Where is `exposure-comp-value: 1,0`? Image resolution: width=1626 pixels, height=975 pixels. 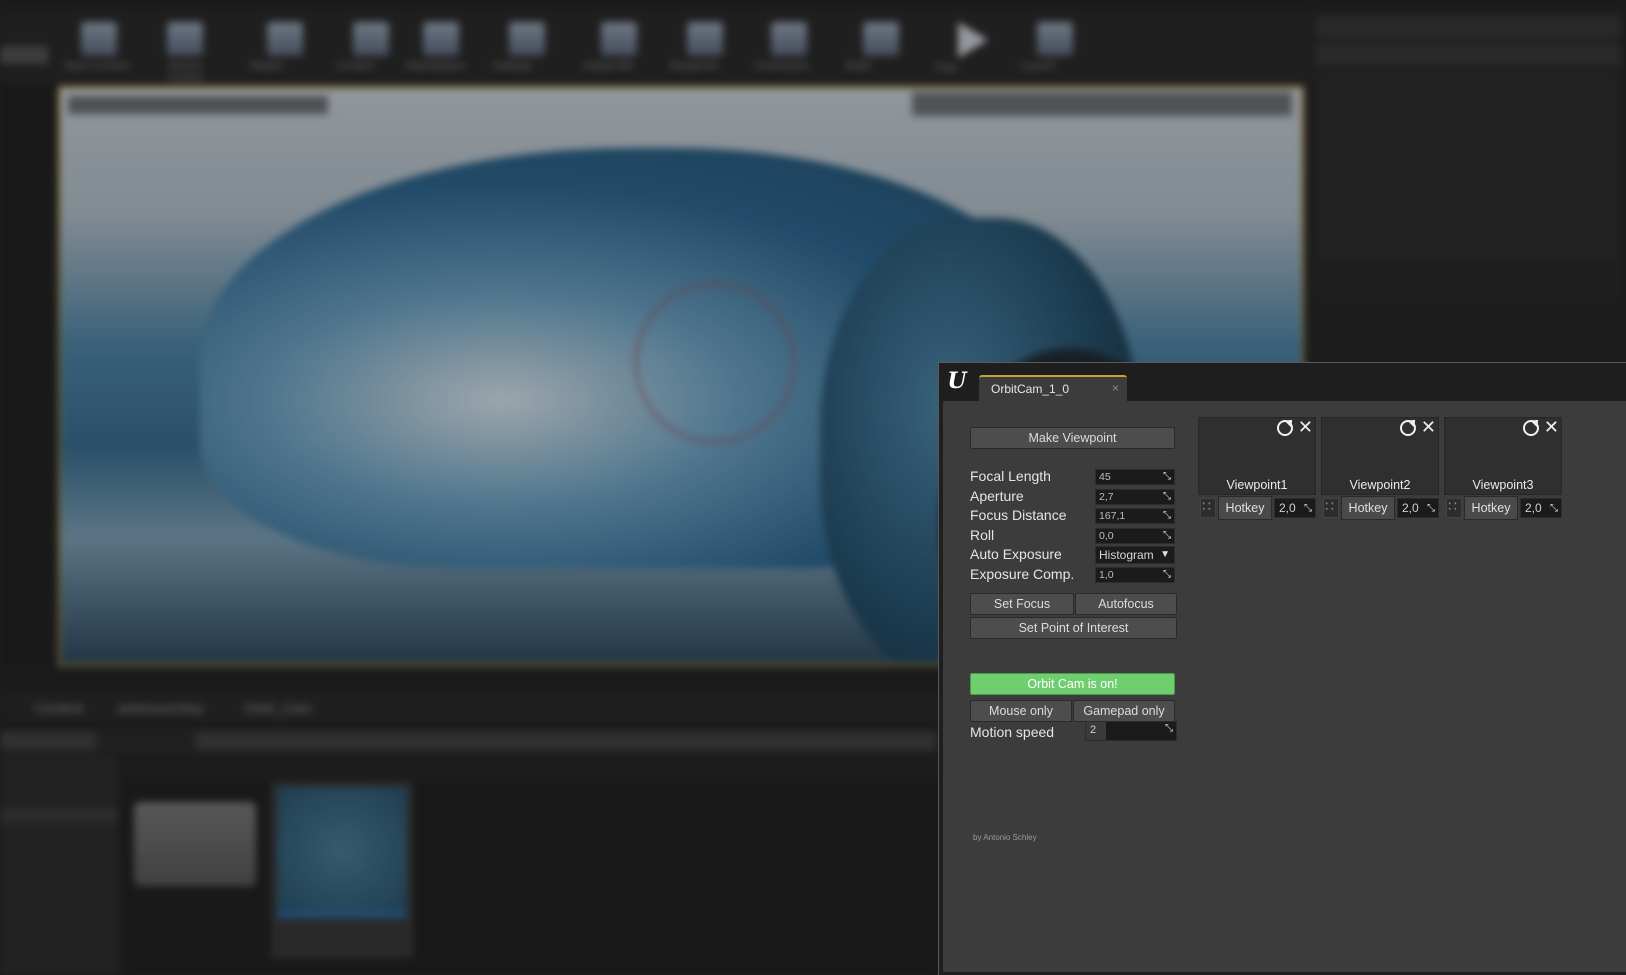
exposure-comp-value: 1,0 is located at coordinates (1106, 575).